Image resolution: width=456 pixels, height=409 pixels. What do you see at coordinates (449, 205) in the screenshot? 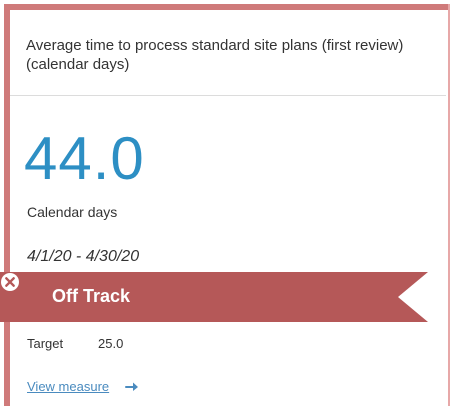
I see `card-edge` at bounding box center [449, 205].